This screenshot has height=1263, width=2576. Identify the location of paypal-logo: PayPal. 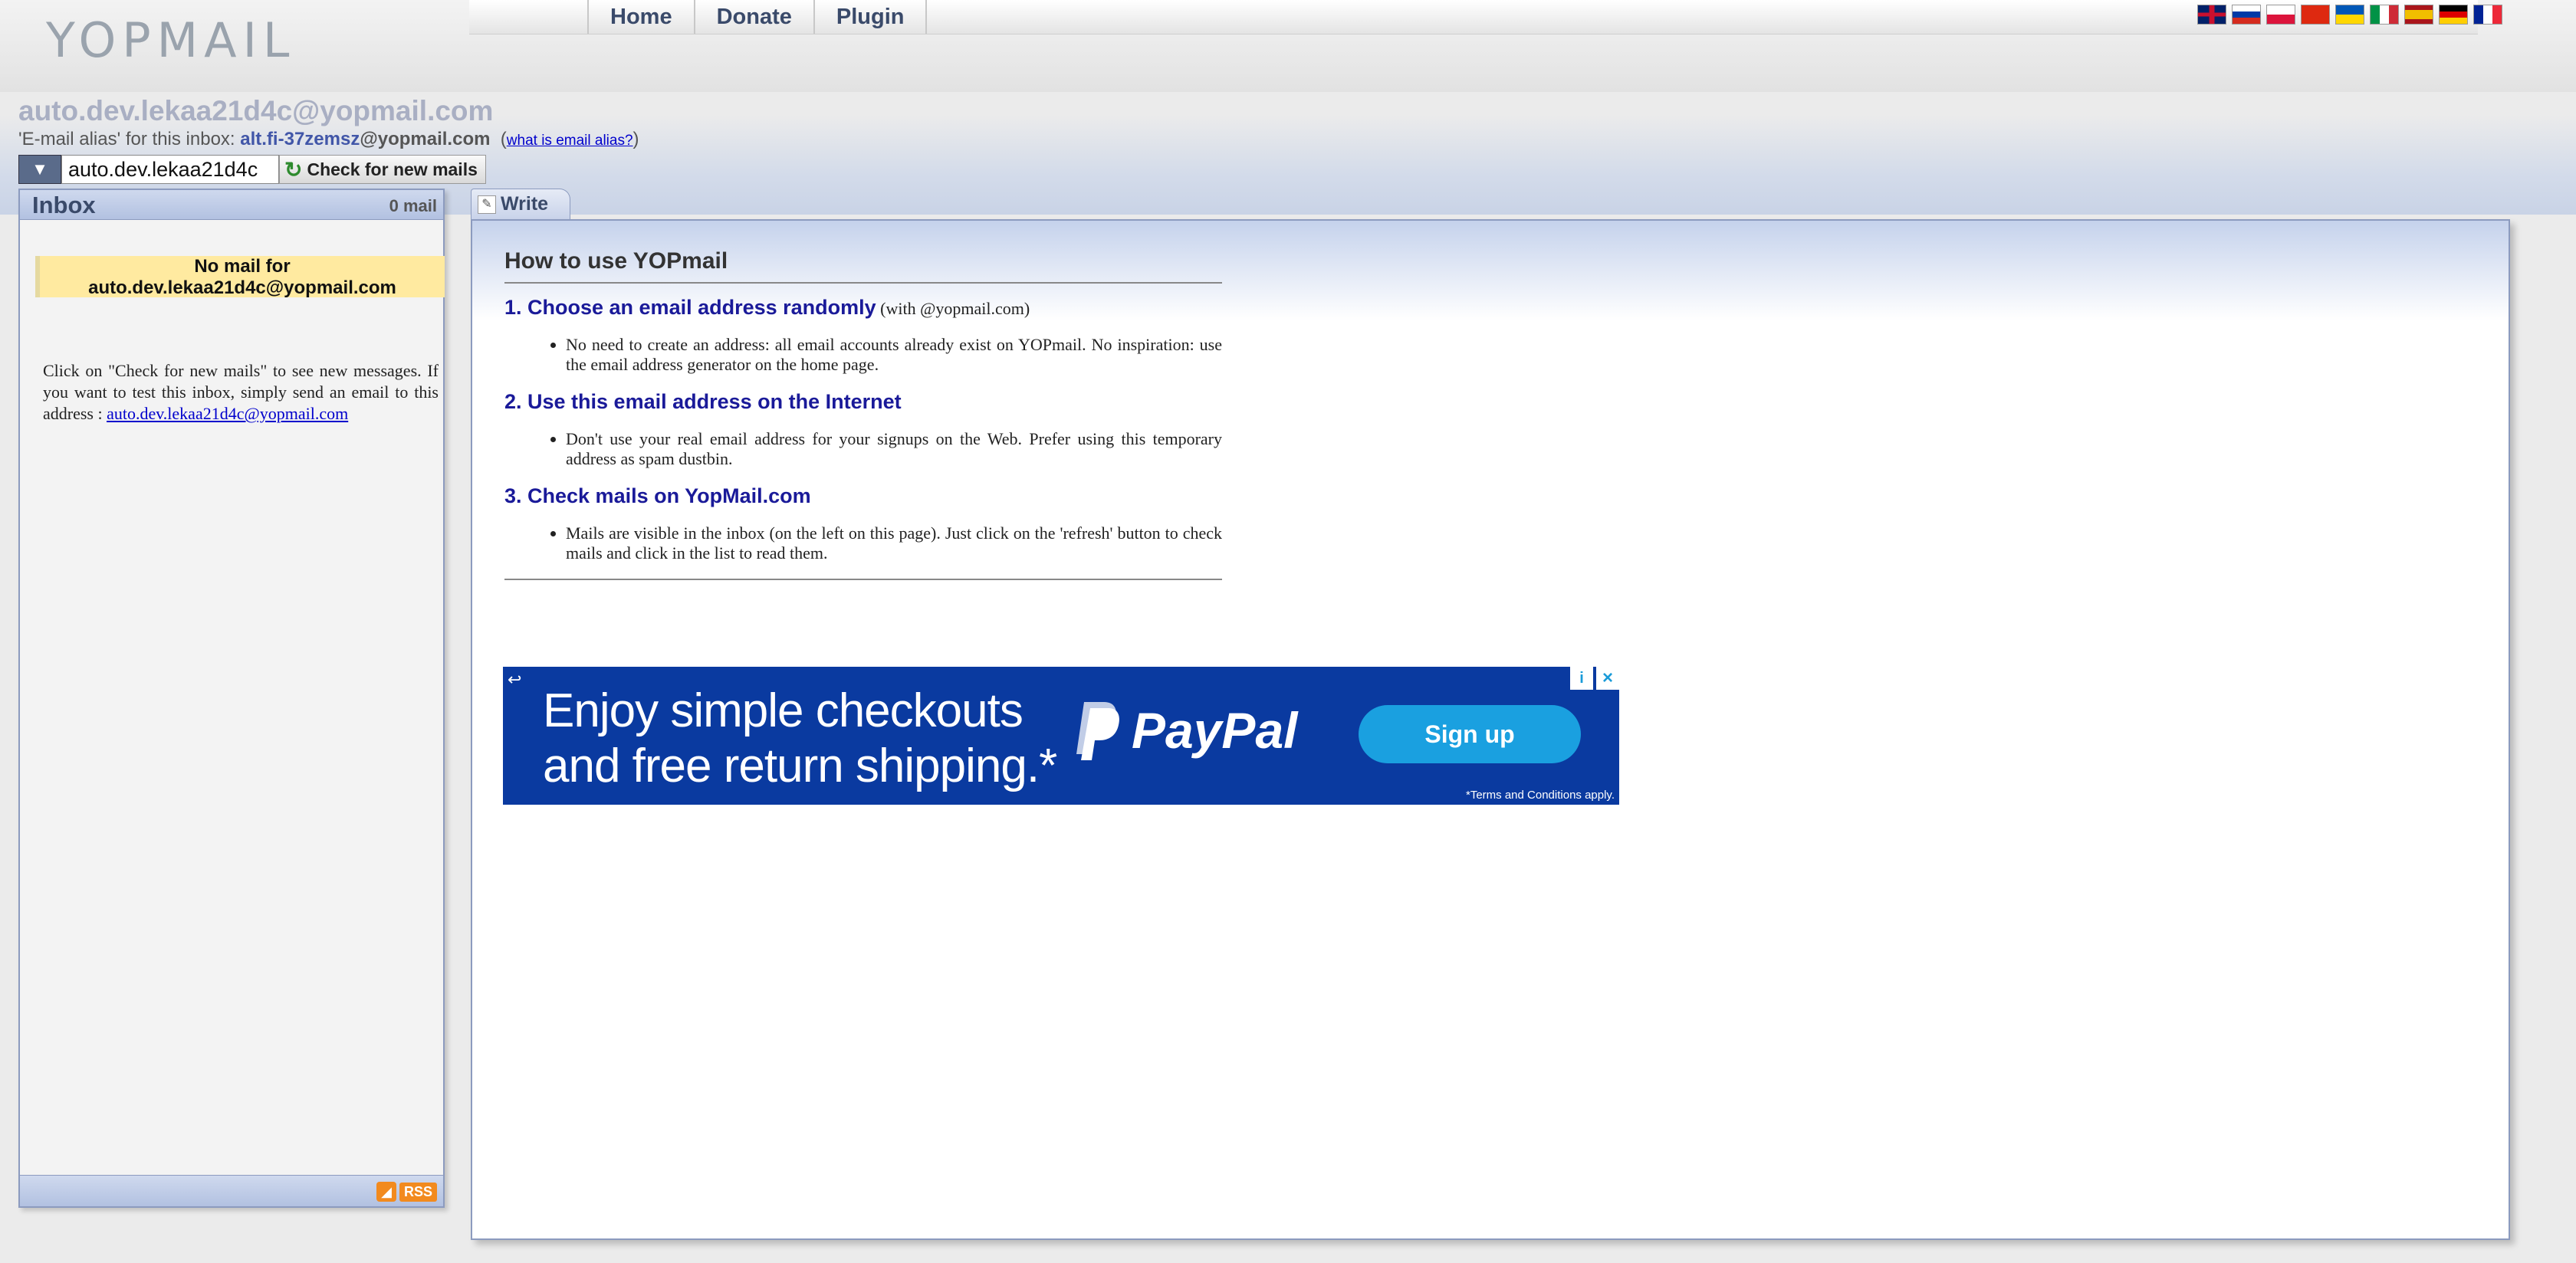
(1185, 730).